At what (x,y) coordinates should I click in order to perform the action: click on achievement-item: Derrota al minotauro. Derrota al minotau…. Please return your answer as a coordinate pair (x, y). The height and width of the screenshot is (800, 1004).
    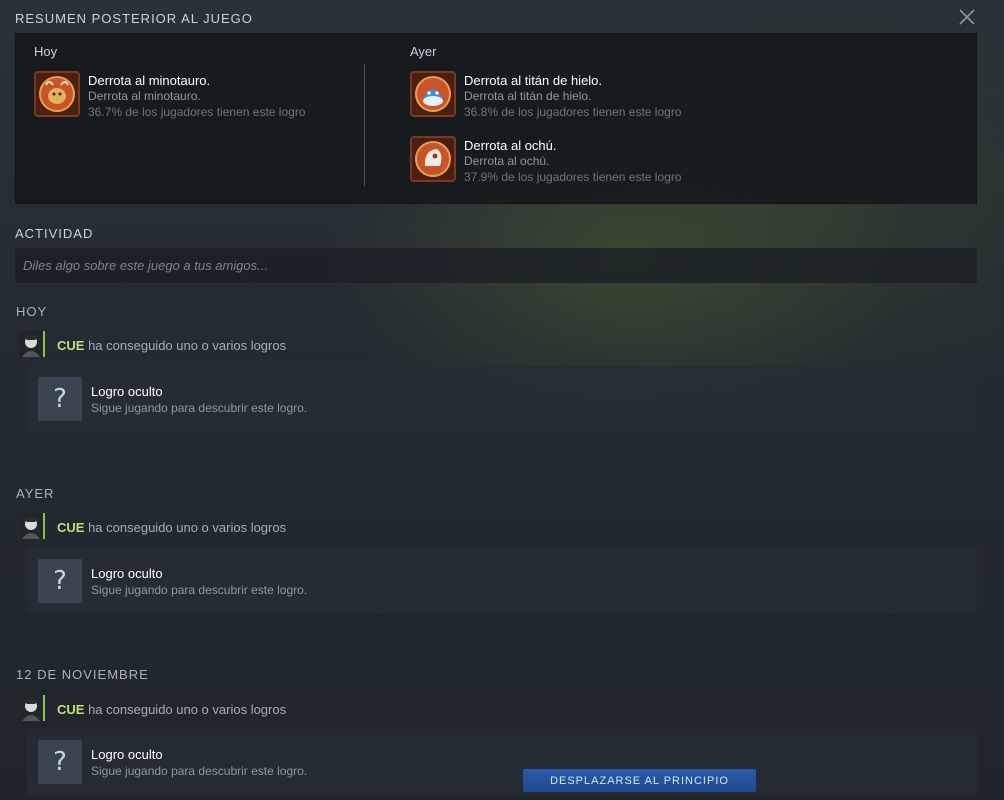
    Looking at the image, I should click on (194, 96).